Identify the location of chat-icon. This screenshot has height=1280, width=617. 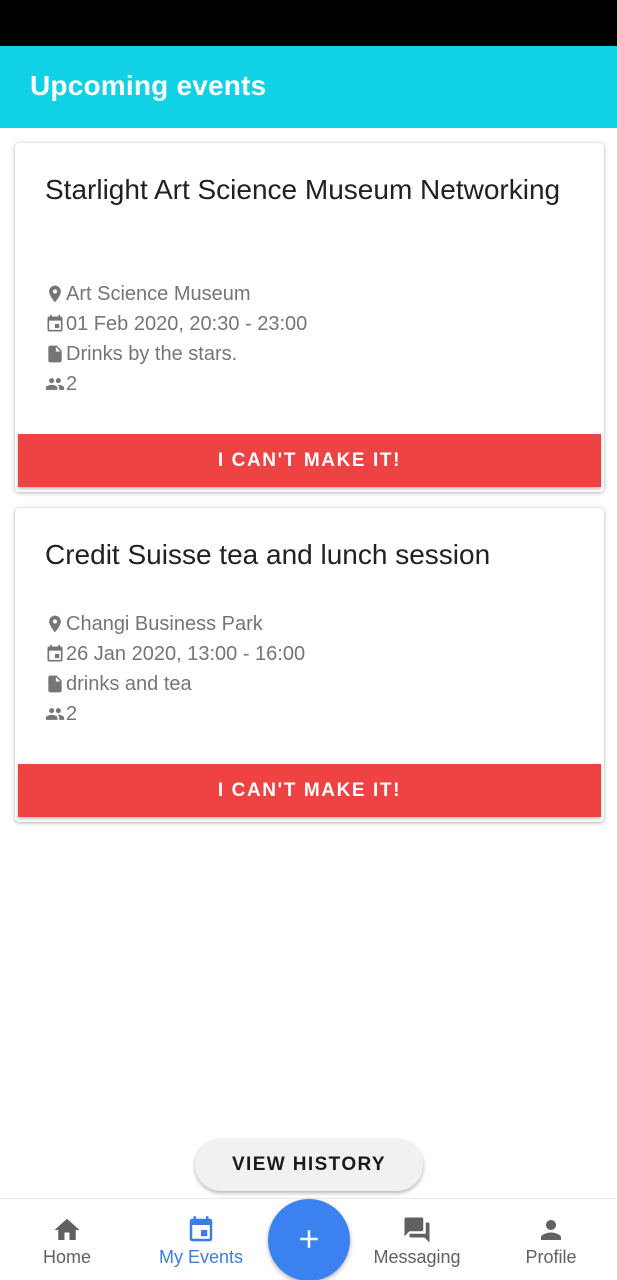
(417, 1230).